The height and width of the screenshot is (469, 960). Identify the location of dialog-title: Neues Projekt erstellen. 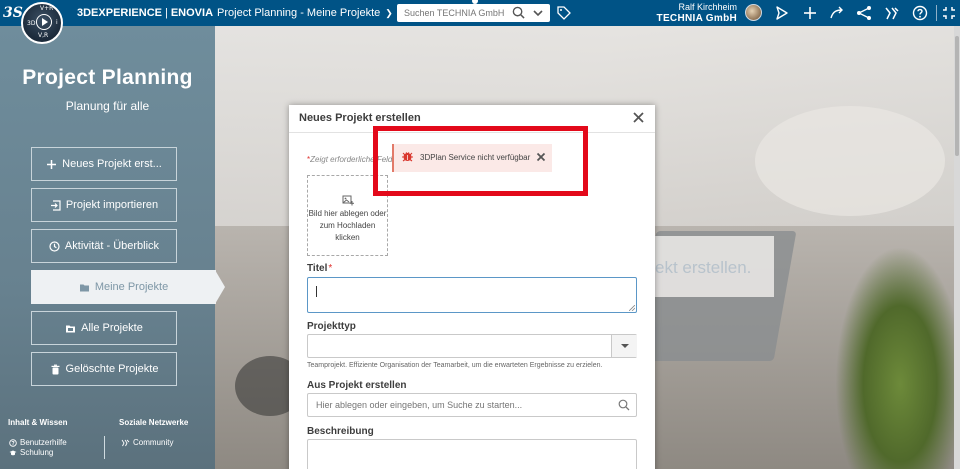
(360, 118).